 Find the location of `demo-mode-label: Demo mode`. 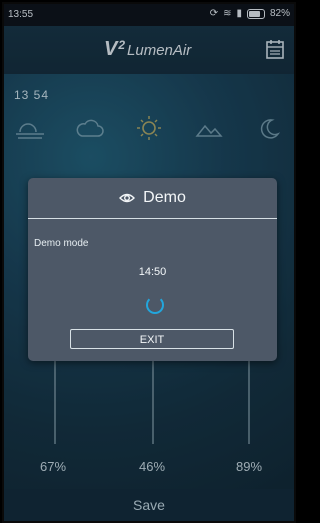

demo-mode-label: Demo mode is located at coordinates (61, 243).